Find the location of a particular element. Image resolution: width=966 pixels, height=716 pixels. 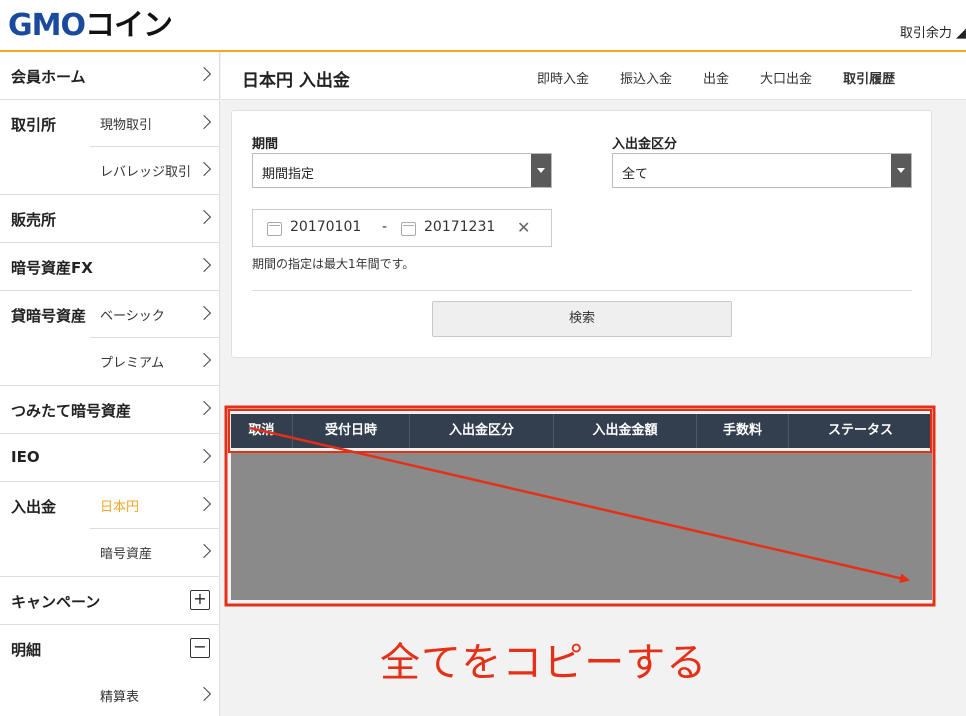

sidebar-item-premium: プレミアム is located at coordinates (109, 361).